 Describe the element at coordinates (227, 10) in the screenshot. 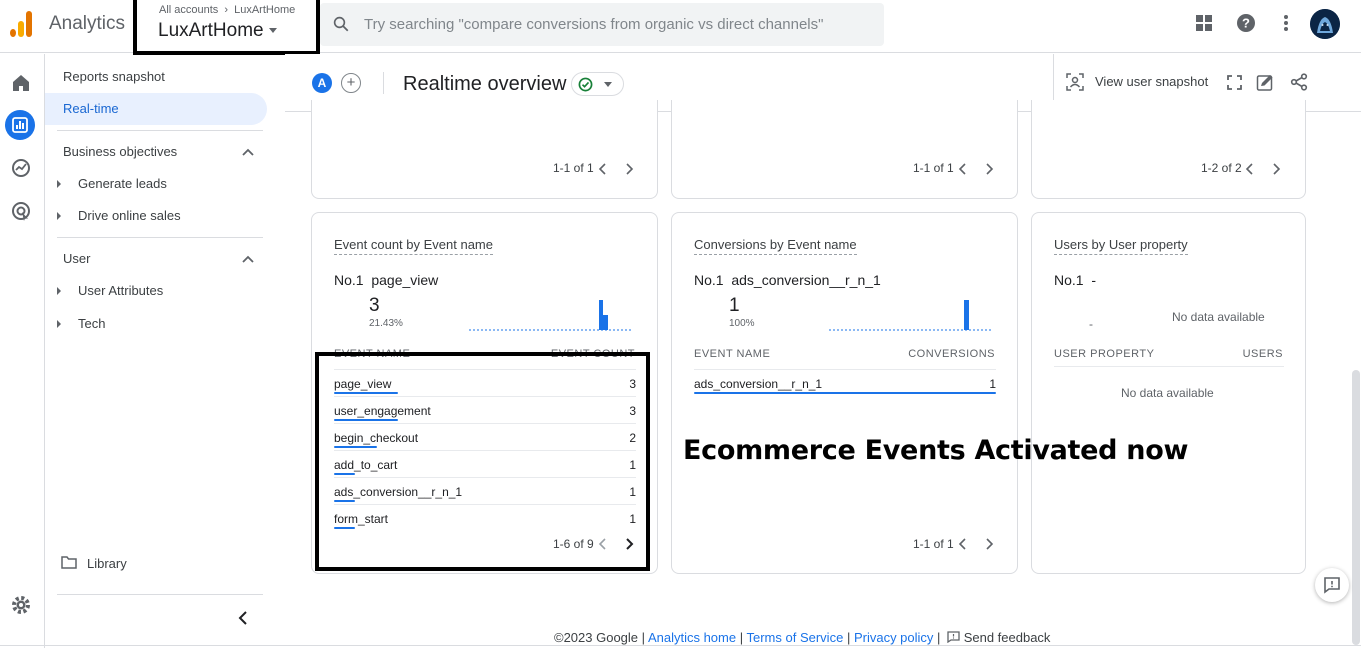

I see `account-breadcrumb: All accounts › LuxArtHome` at that location.